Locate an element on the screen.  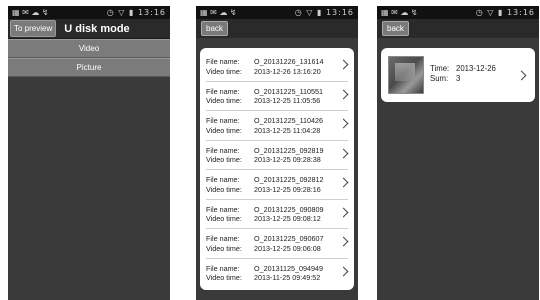
file-name-value: O_20131225_090607 is located at coordinates (289, 238).